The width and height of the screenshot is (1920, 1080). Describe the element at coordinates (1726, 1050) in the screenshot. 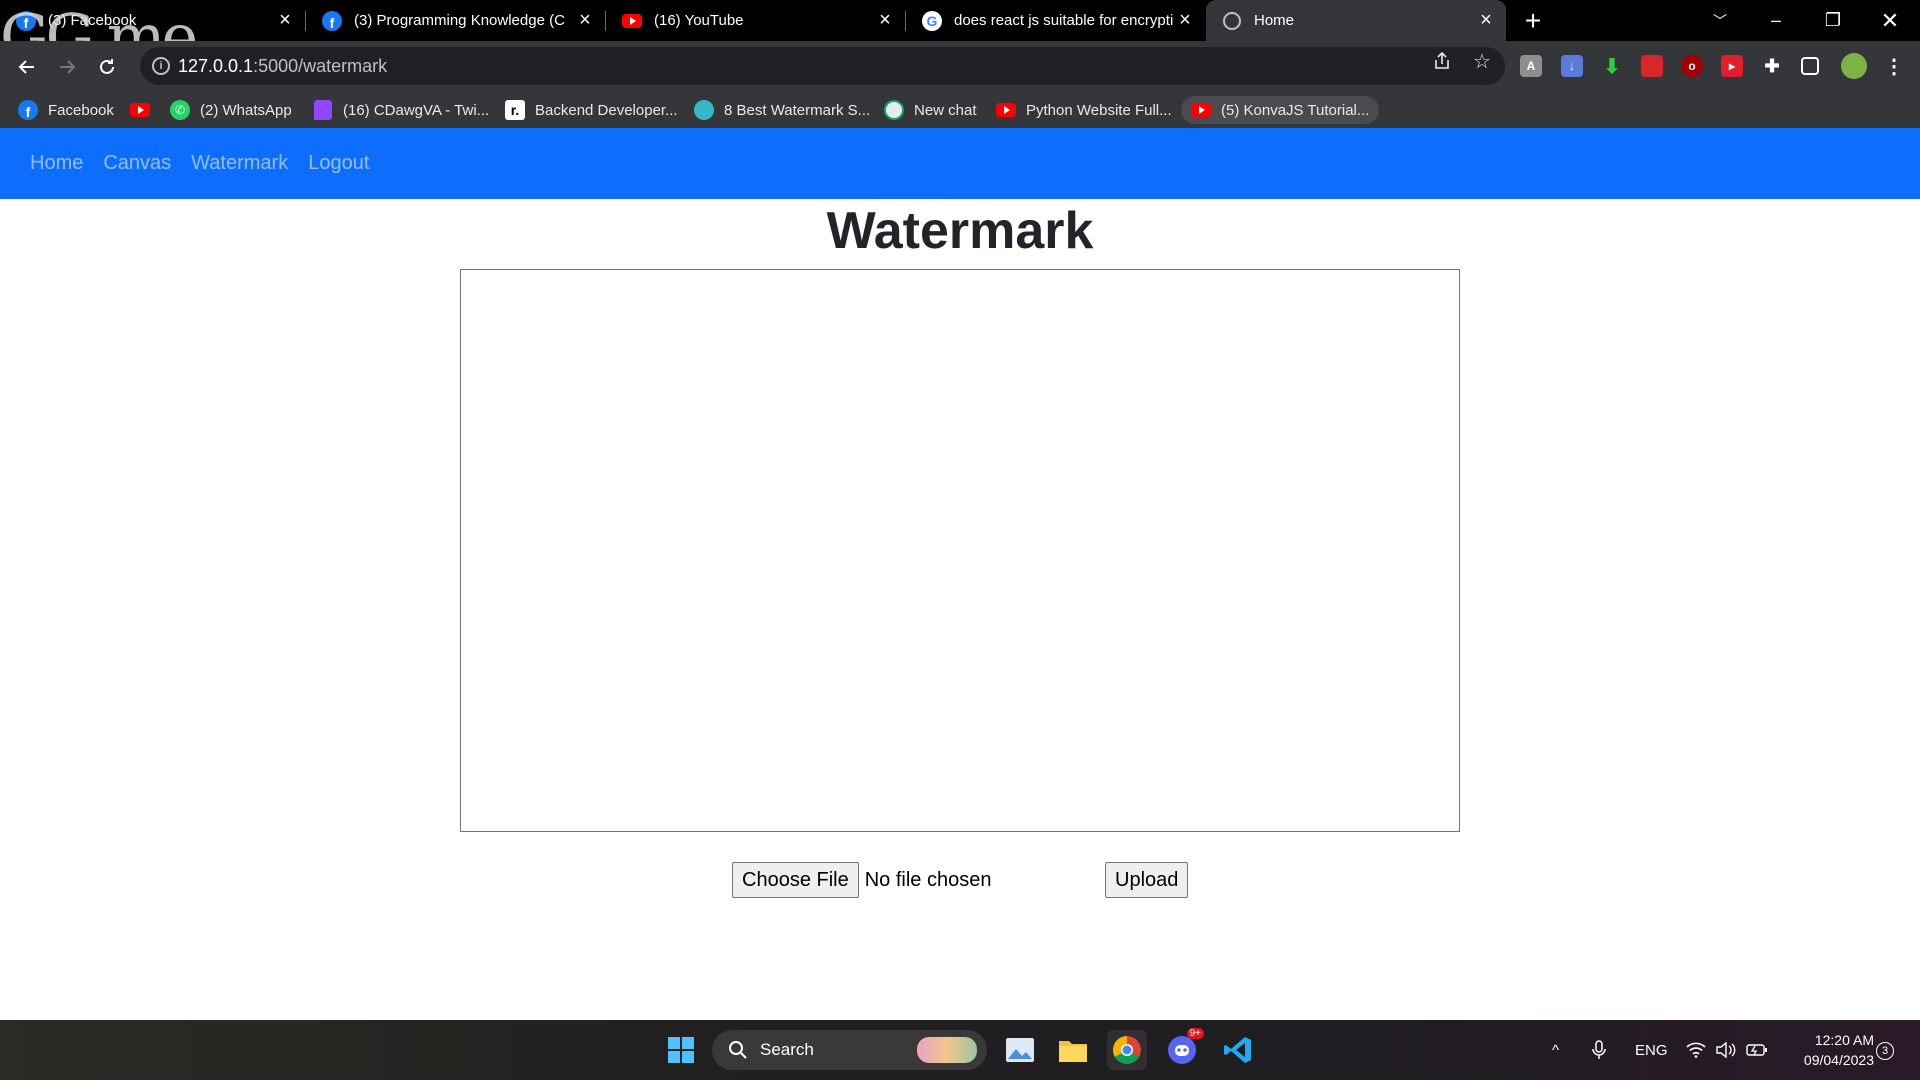

I see `volume-icon` at that location.